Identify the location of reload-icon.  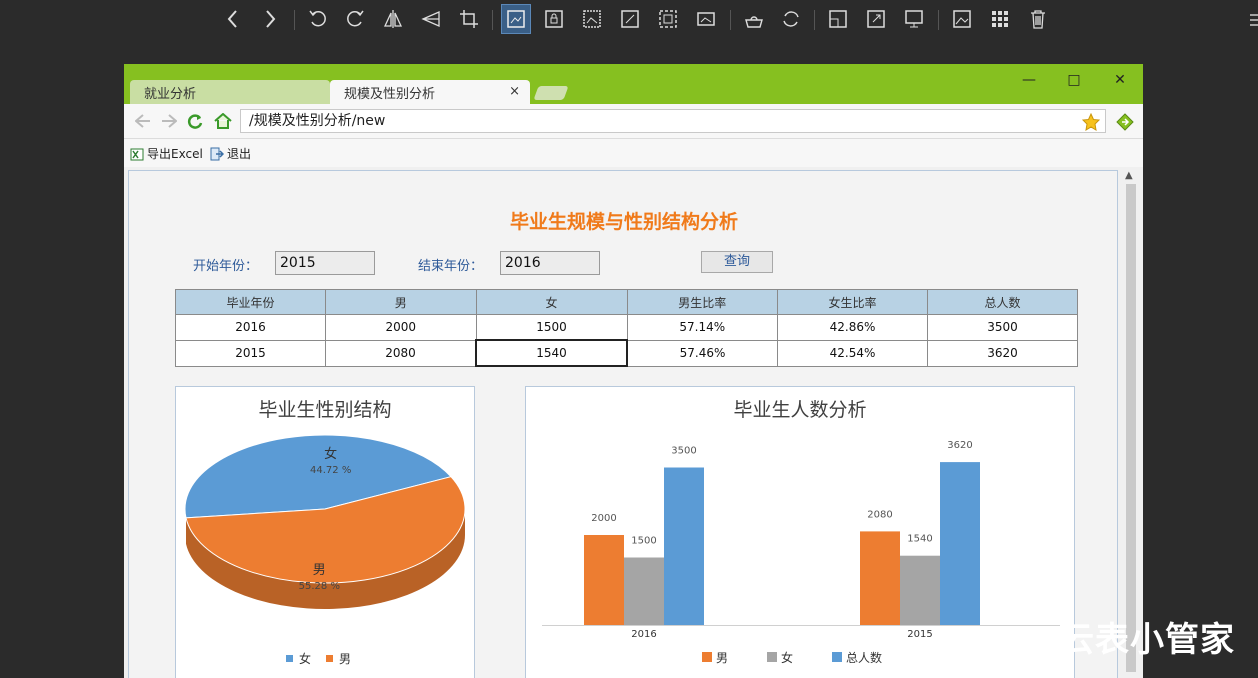
(195, 121).